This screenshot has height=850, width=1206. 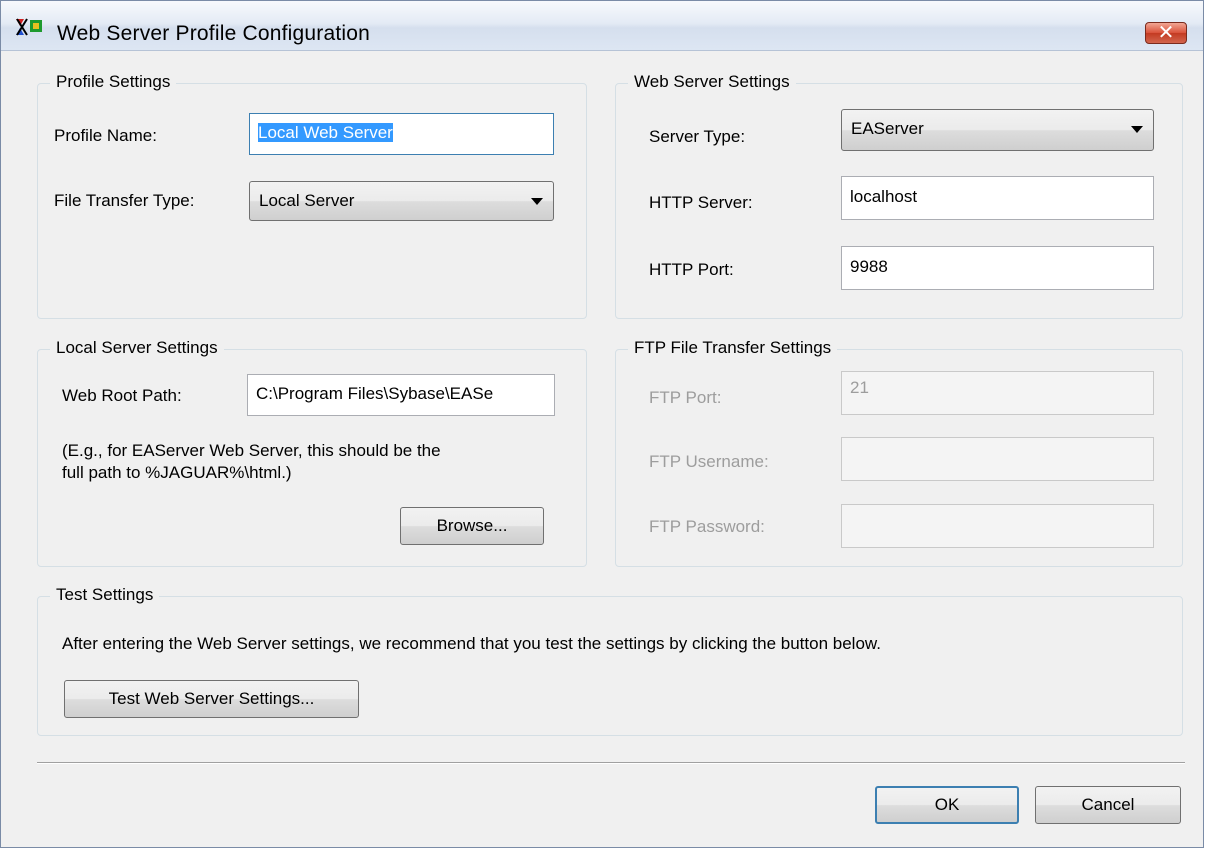 I want to click on ftp-password-label: FTP Password:, so click(x=707, y=526).